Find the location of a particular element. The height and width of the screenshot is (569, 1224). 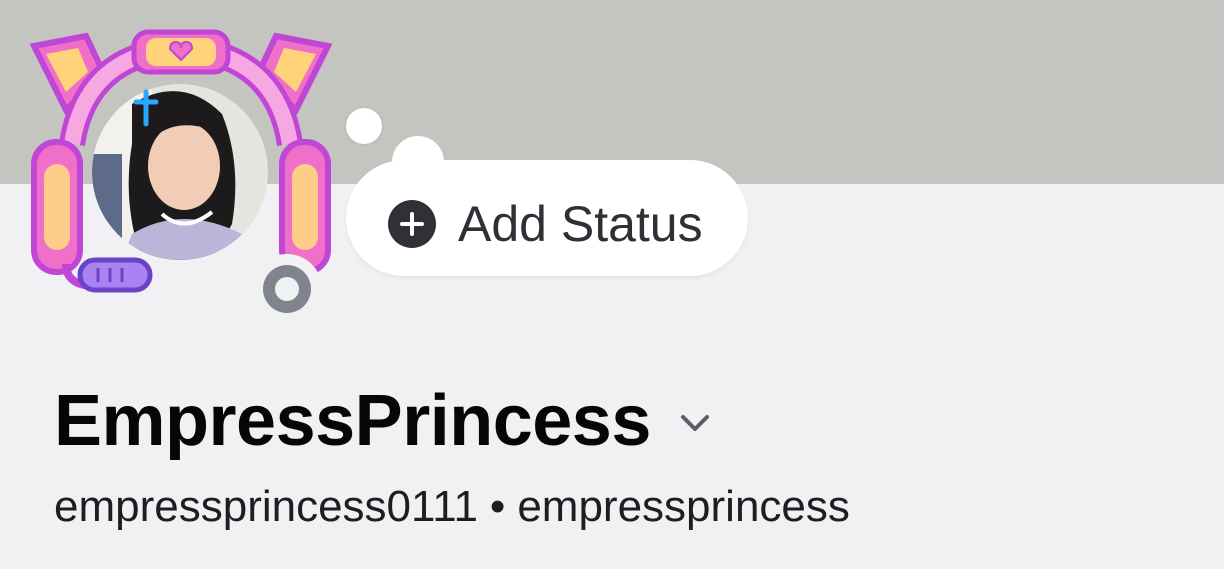

username-row: empressprincess0111 • empressprincess is located at coordinates (452, 507).